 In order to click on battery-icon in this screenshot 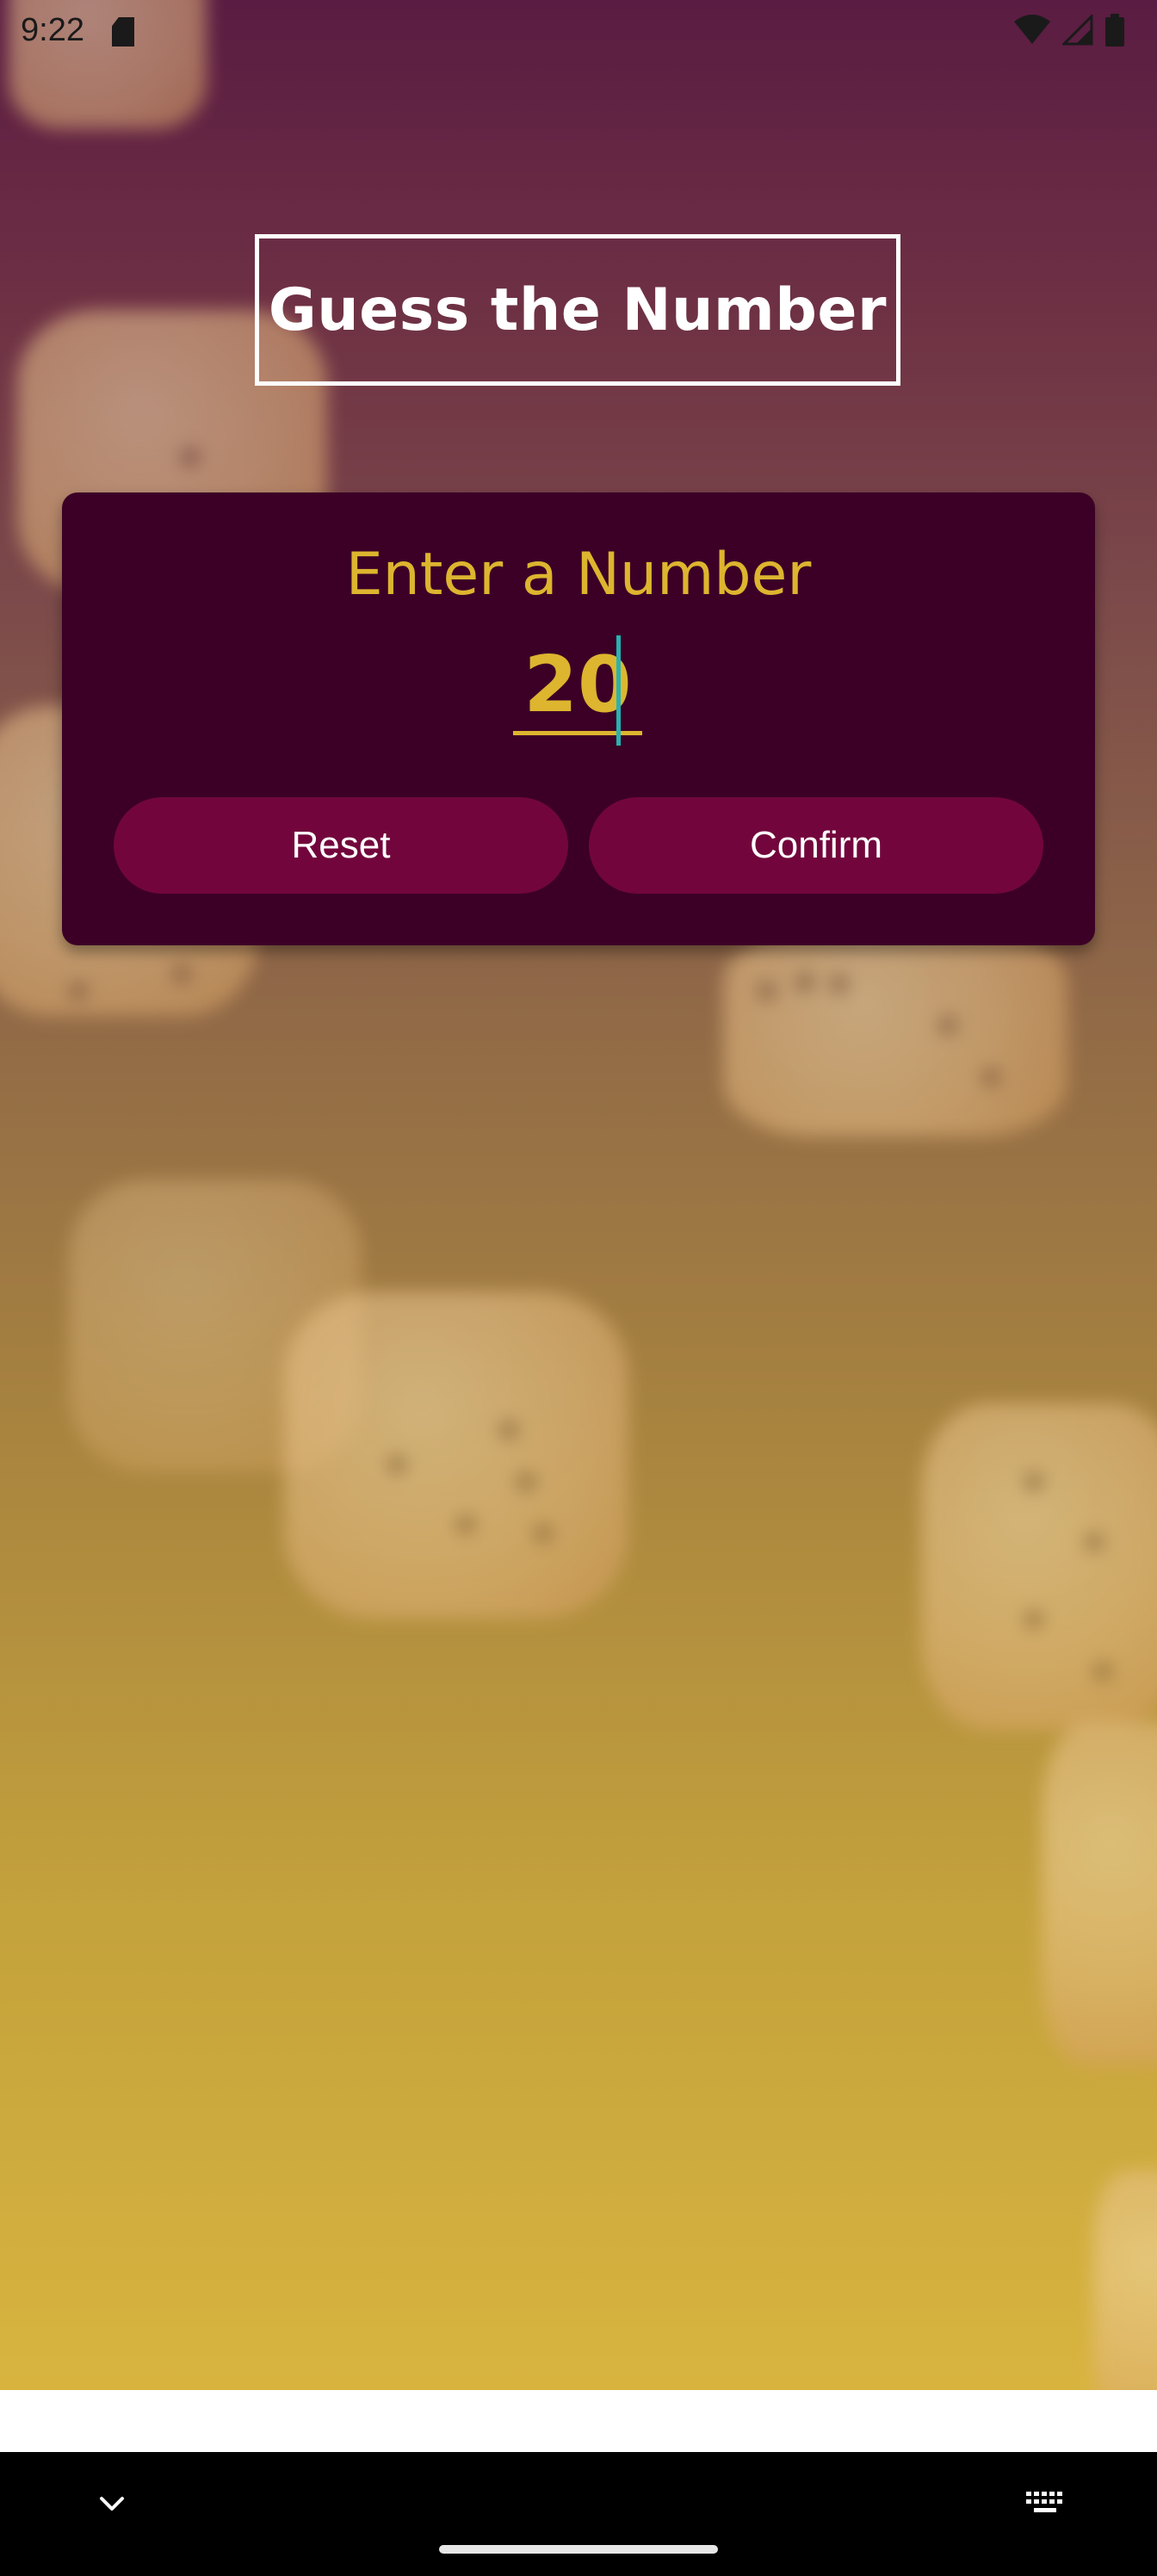, I will do `click(1114, 30)`.